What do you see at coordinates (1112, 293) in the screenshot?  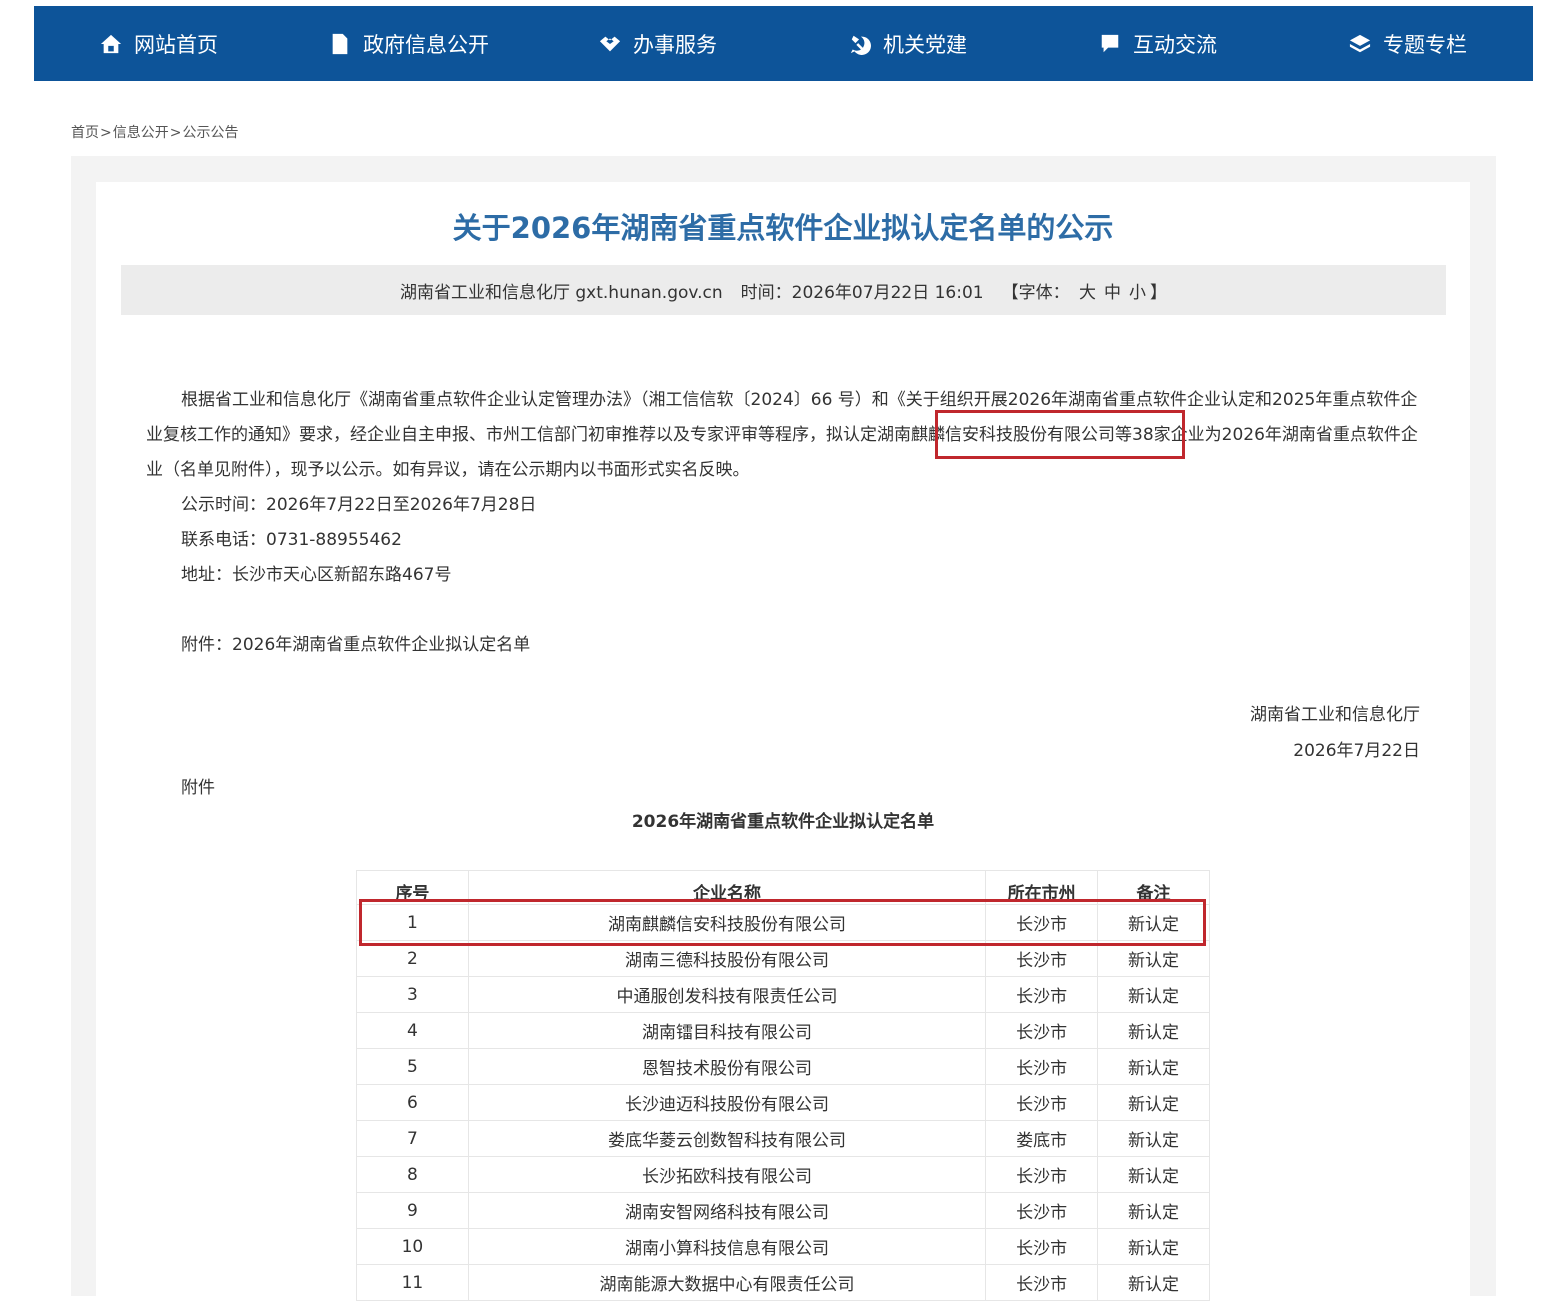 I see `font-medium-button: 中` at bounding box center [1112, 293].